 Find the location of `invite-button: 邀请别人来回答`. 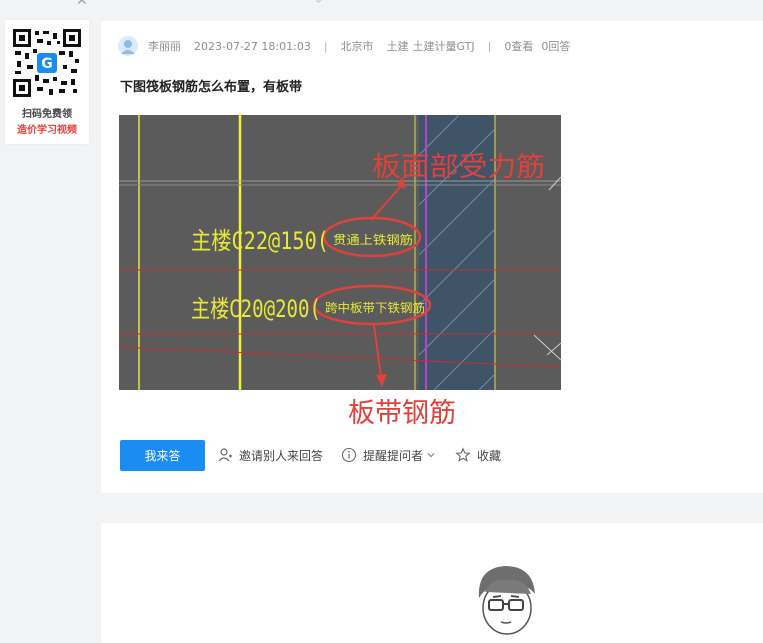

invite-button: 邀请别人来回答 is located at coordinates (270, 455).